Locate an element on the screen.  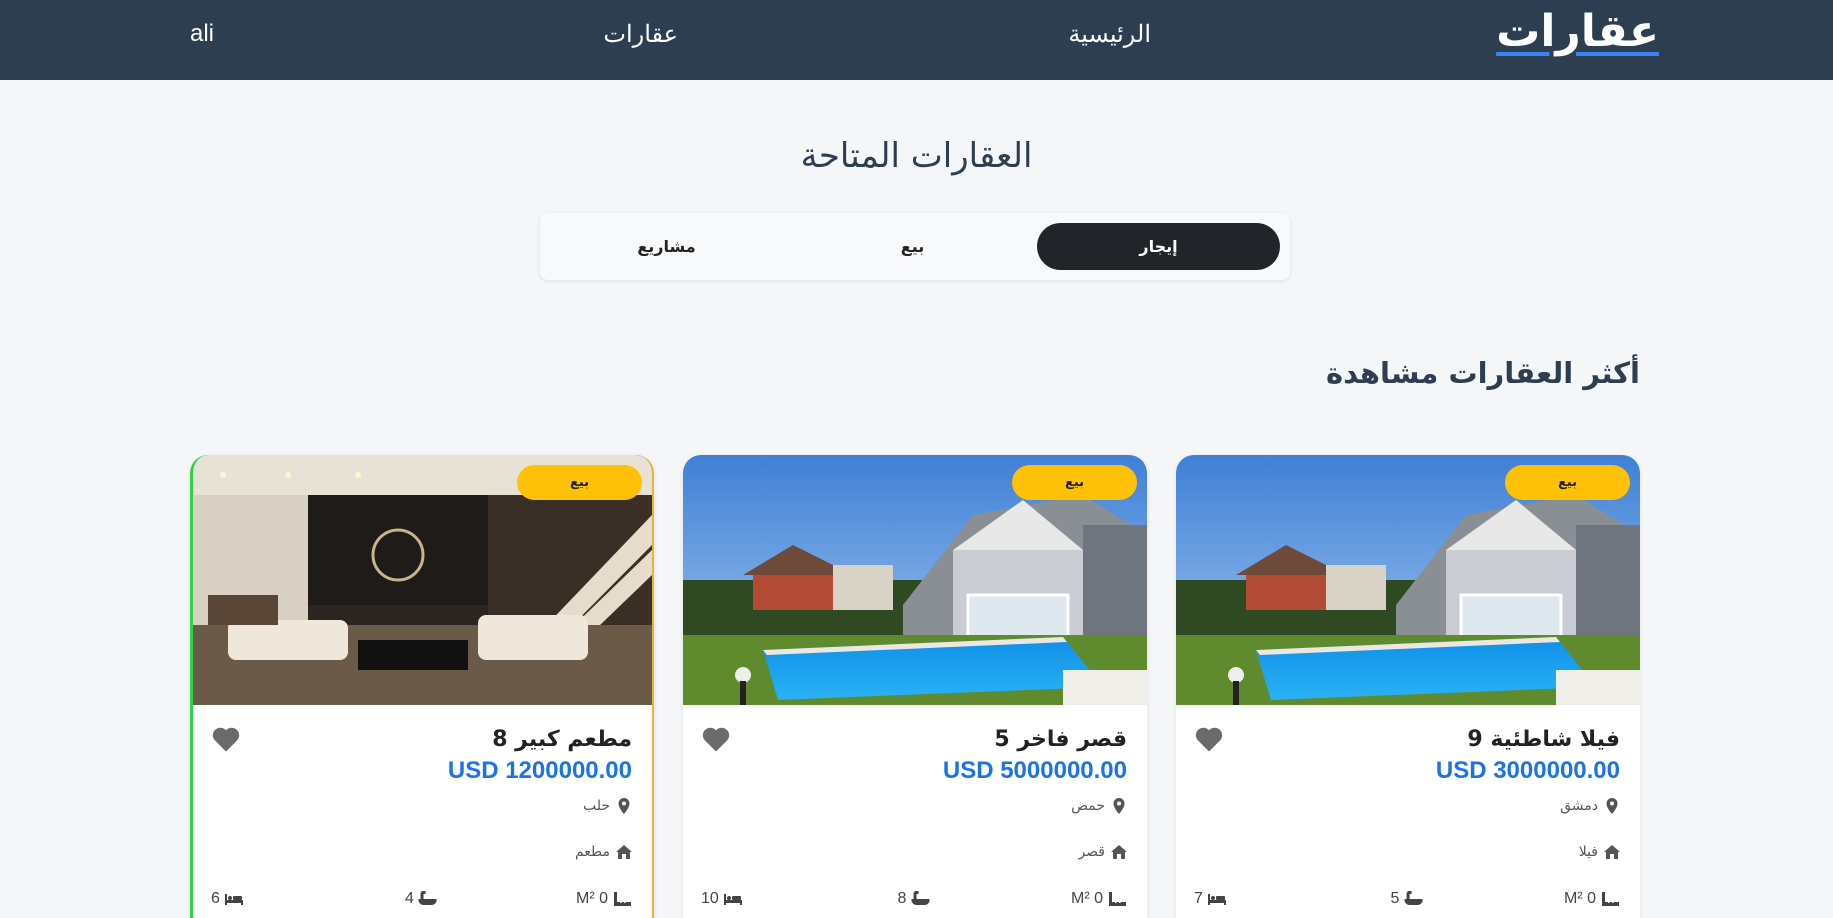
bathrooms-value: 4 is located at coordinates (409, 898).